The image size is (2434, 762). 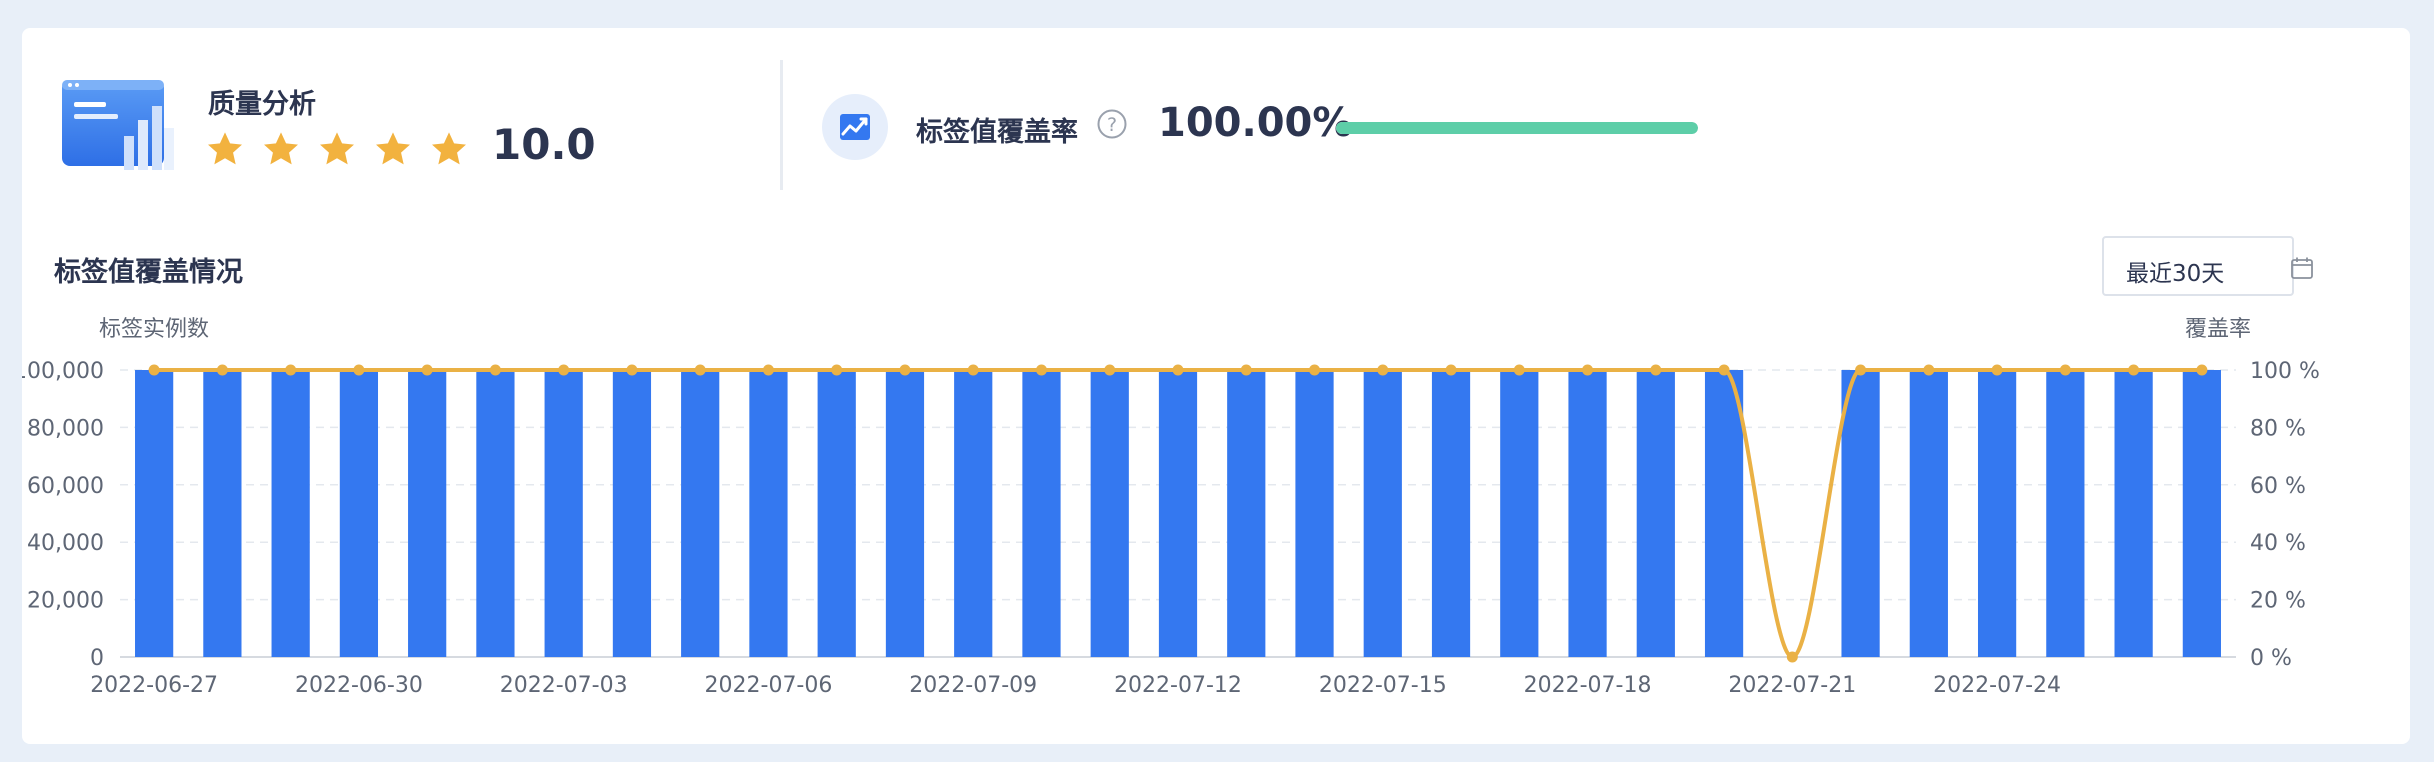 I want to click on y-left-tick-label: 80,000, so click(x=65, y=428).